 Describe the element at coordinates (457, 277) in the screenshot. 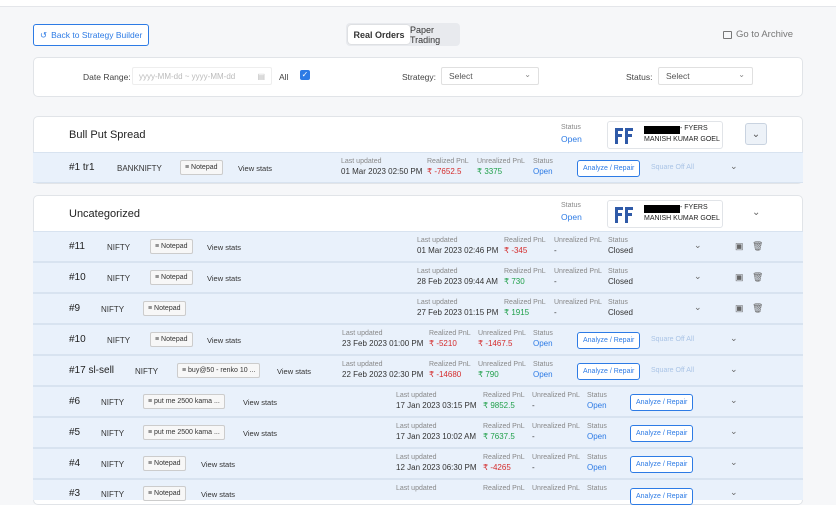

I see `last-updated: Last updated 28 Feb 2023 09:44 AM` at that location.